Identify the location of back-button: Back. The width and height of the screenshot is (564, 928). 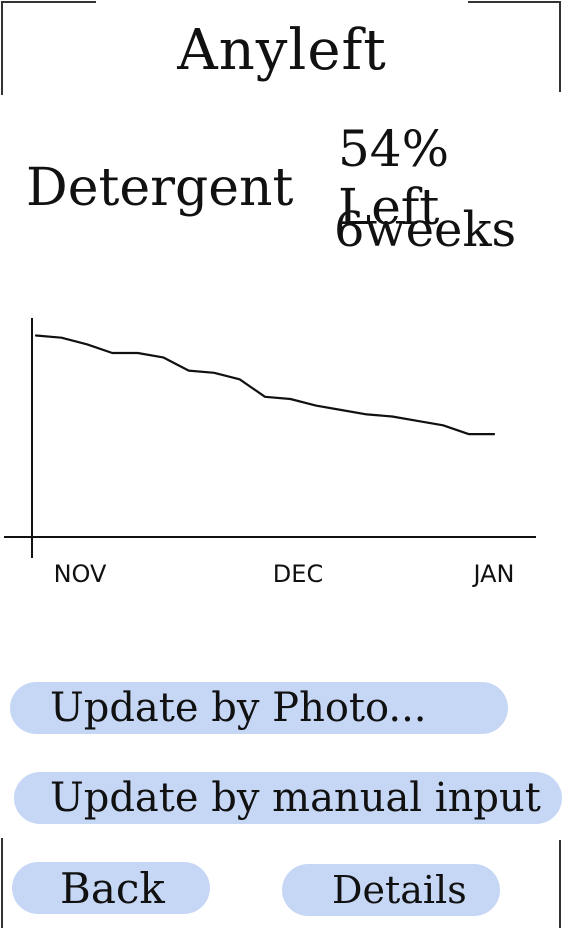
(111, 888).